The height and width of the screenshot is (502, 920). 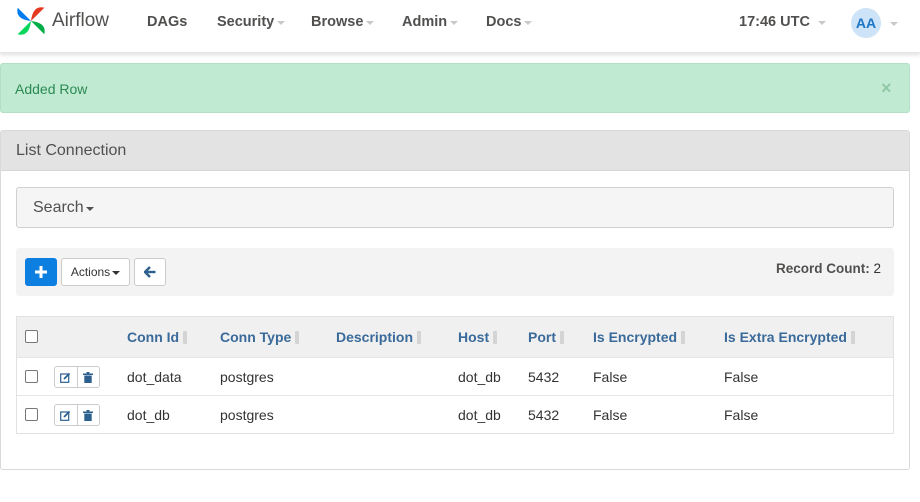 I want to click on table-row: dot_db postgres dot_db 5432 False False, so click(x=455, y=414).